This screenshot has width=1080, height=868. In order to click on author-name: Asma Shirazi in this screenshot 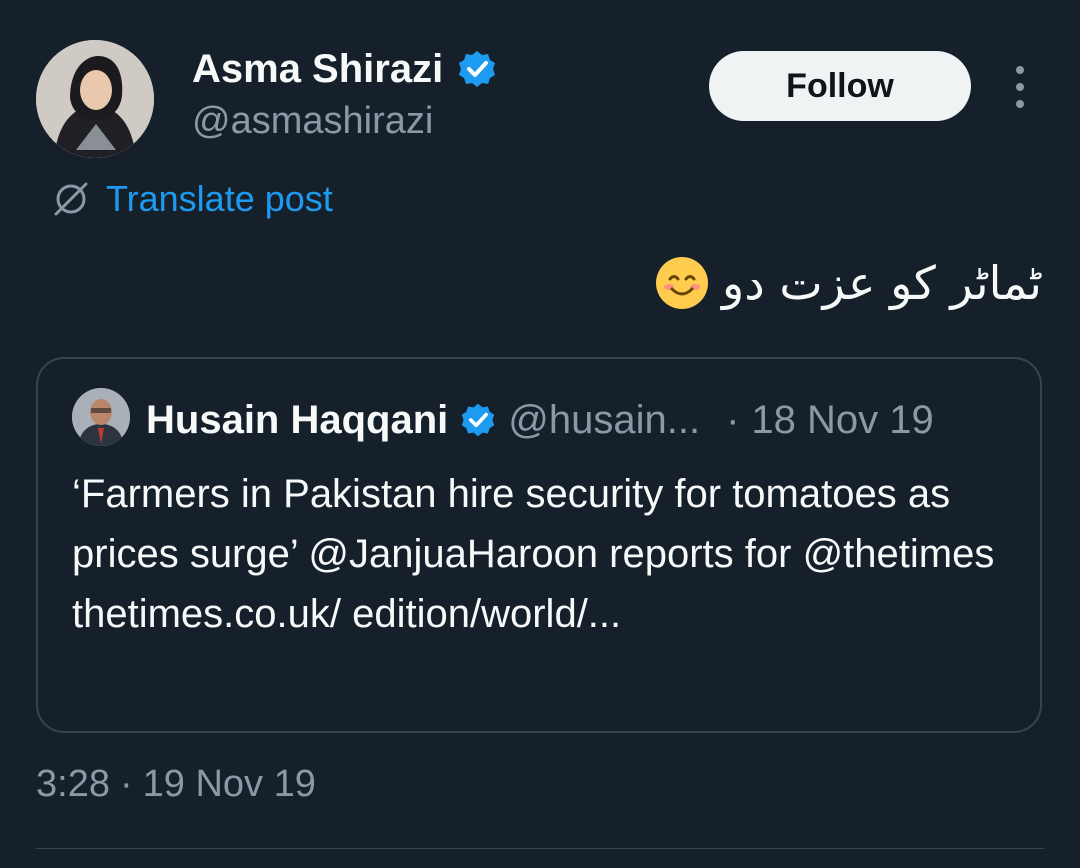, I will do `click(317, 69)`.